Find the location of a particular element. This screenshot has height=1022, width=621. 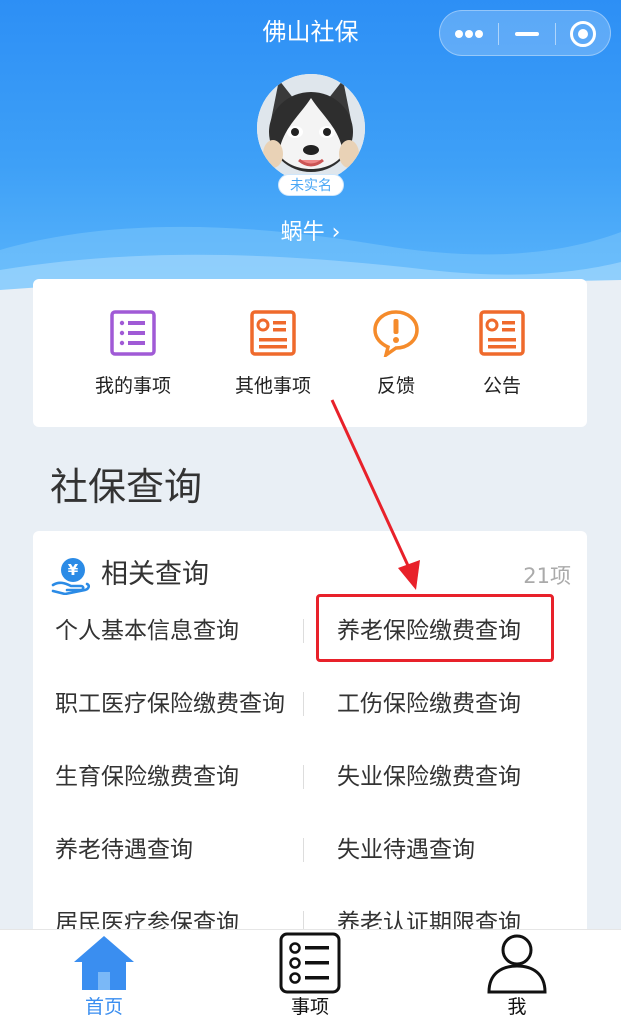

quick-actions-card: 我的事项 其他事项 反馈 公告 is located at coordinates (310, 353).